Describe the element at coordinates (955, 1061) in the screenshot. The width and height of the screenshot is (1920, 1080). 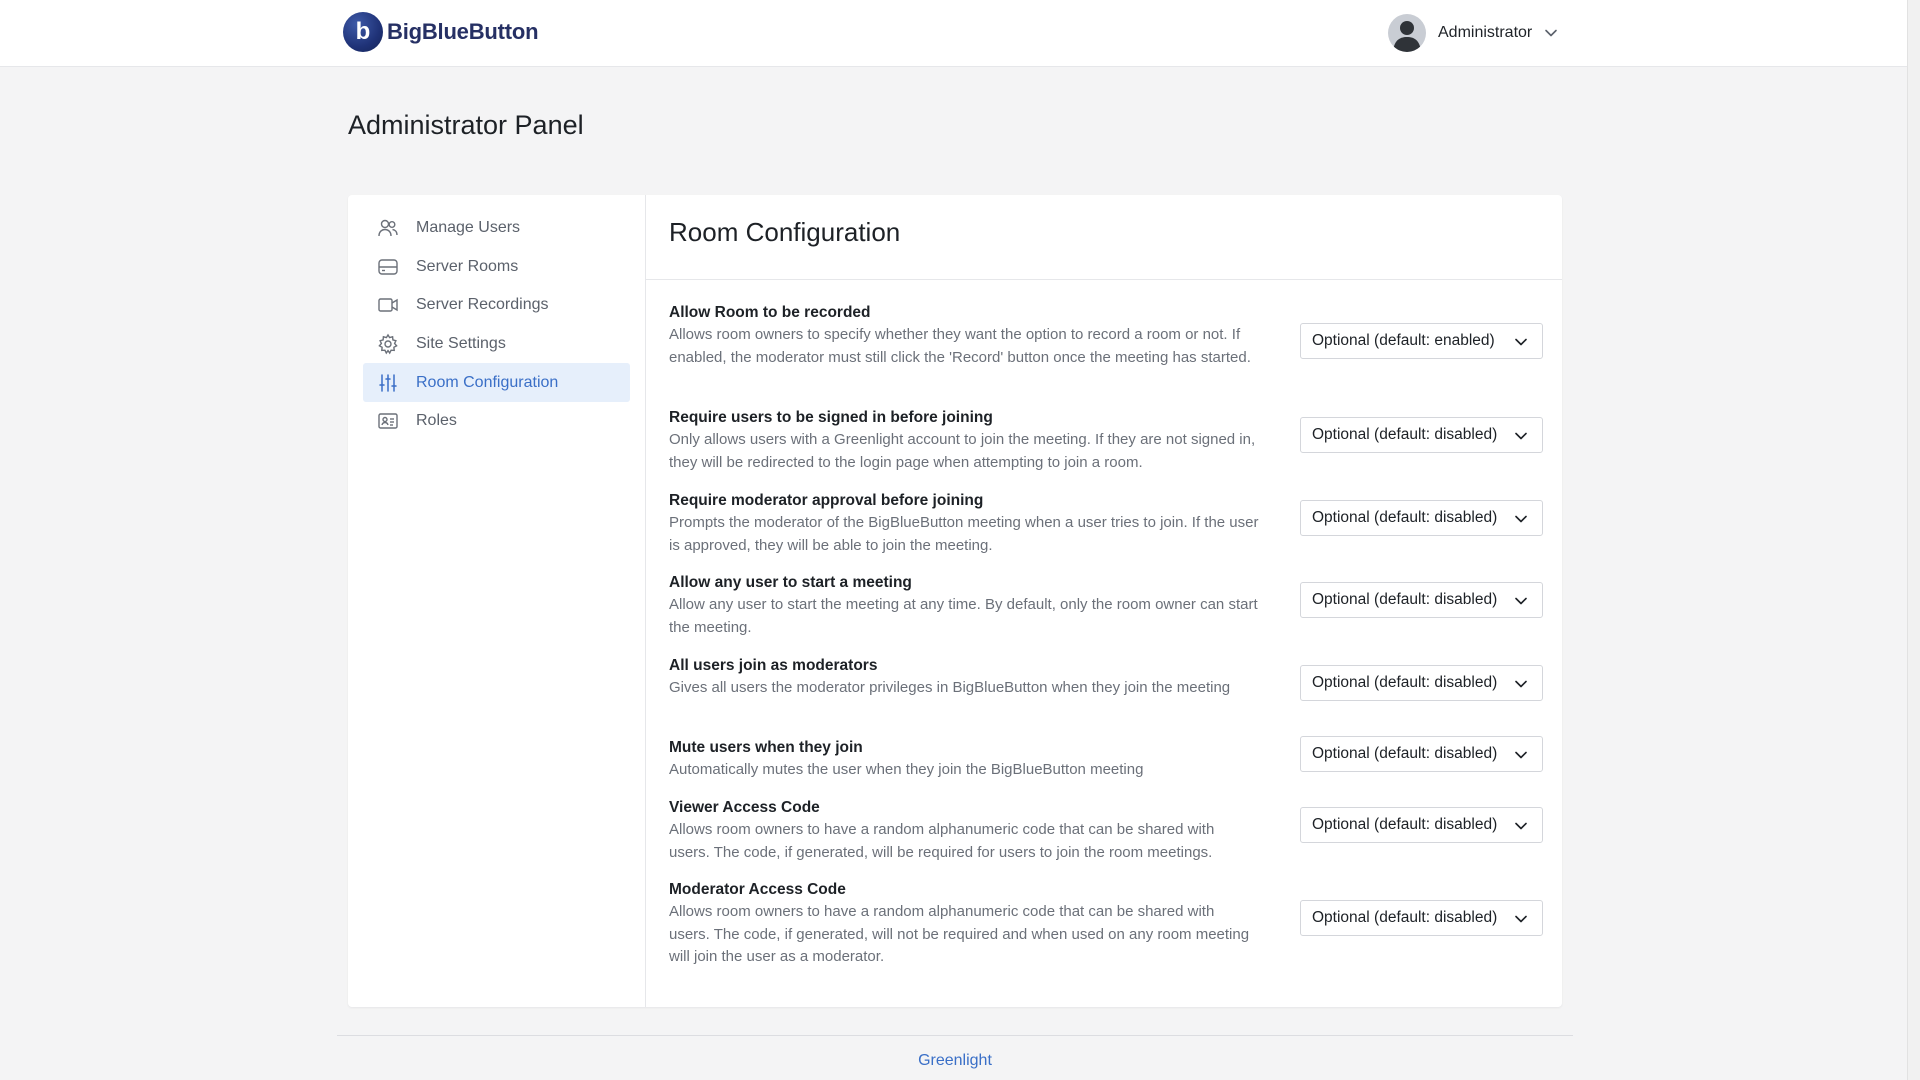
I see `footer-greenlight-link: Greenlight` at that location.